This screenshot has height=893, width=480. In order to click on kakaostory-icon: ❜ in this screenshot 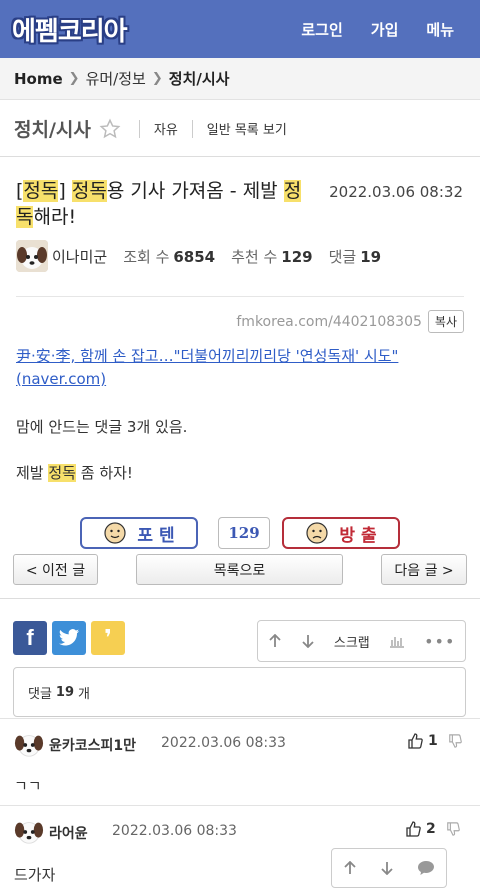, I will do `click(108, 638)`.